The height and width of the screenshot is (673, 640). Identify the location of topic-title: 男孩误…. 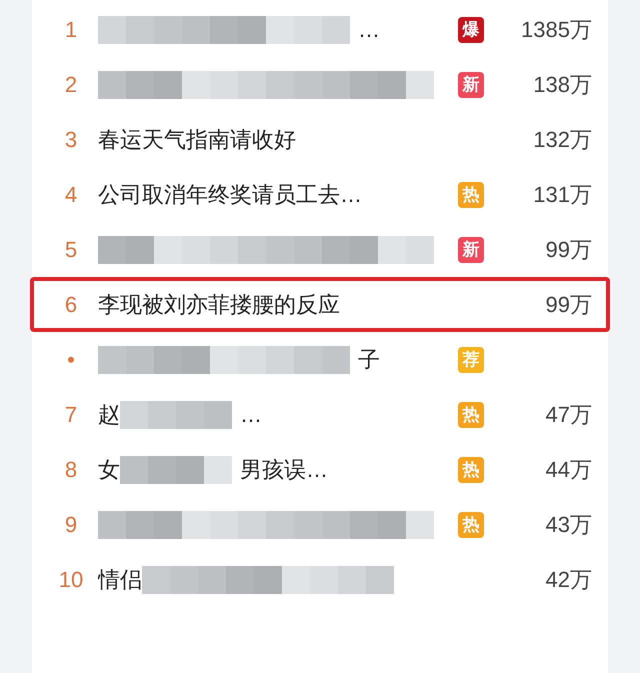
(284, 469).